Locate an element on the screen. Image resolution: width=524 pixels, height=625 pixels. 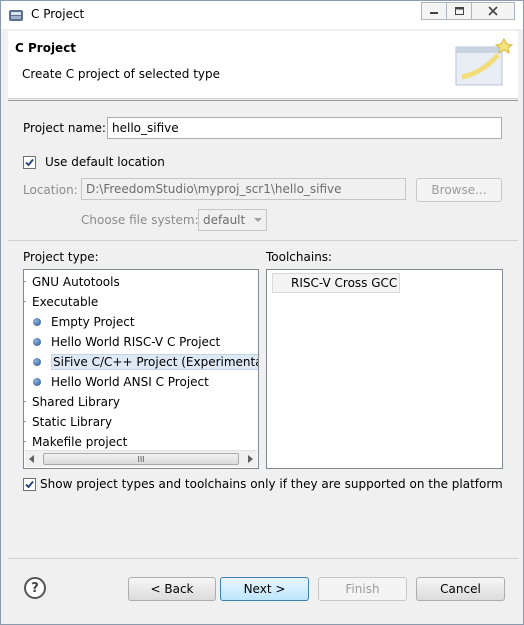
tree-item-makefile-project: Makefile project is located at coordinates (75, 442).